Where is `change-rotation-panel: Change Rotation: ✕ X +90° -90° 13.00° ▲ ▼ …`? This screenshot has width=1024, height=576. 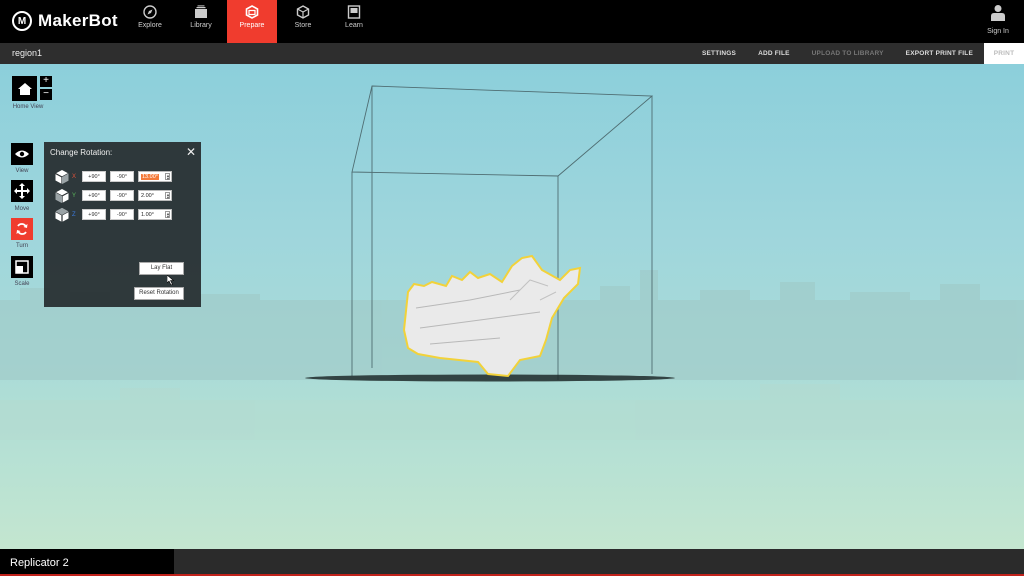
change-rotation-panel: Change Rotation: ✕ X +90° -90° 13.00° ▲ ▼ … is located at coordinates (122, 224).